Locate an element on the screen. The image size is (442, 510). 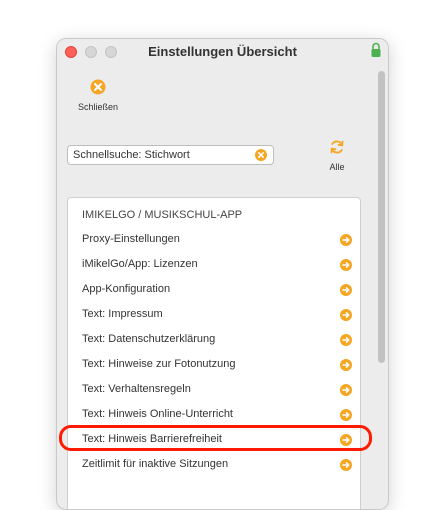
close-button: Schließen is located at coordinates (98, 95).